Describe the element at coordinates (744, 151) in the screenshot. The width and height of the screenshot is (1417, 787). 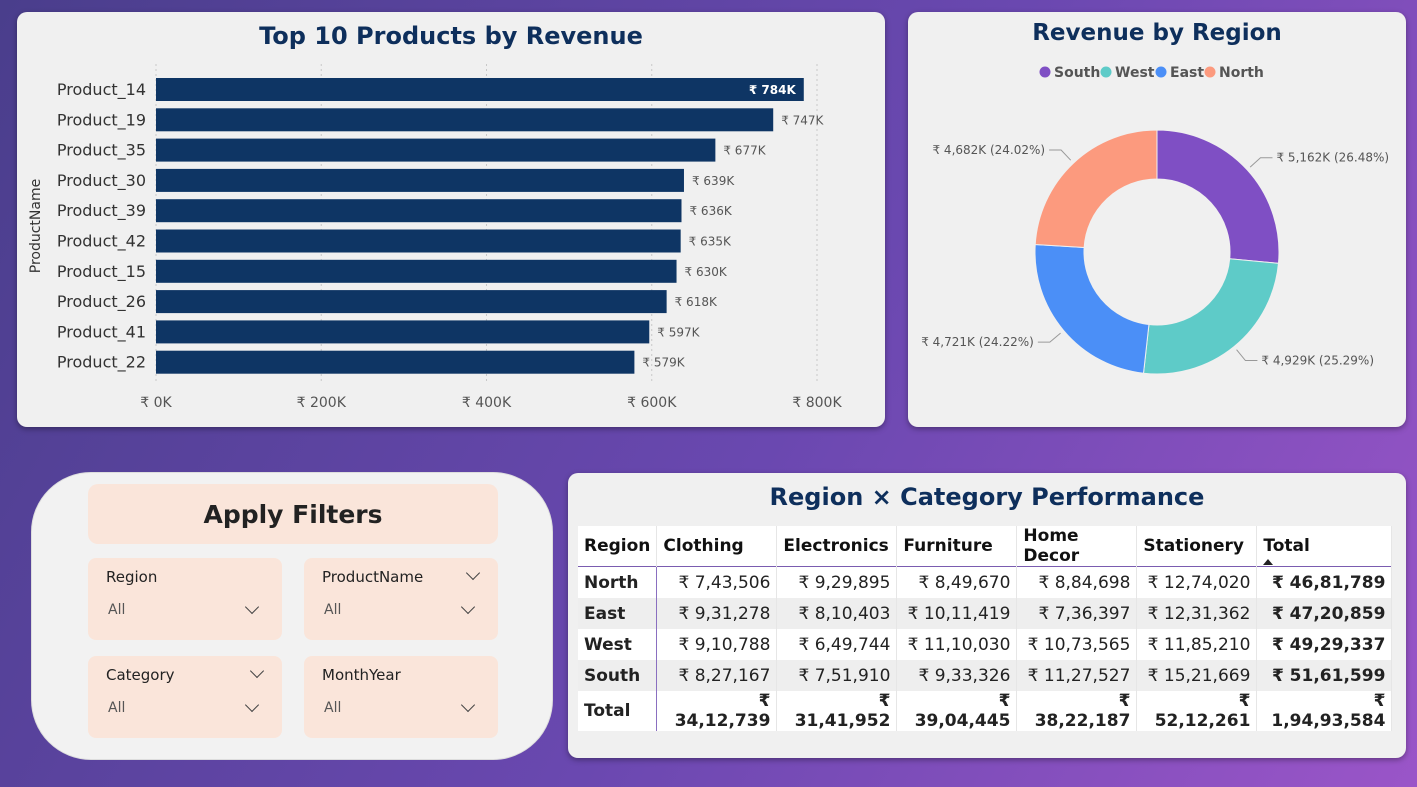
I see `data-label: ₹ 677K` at that location.